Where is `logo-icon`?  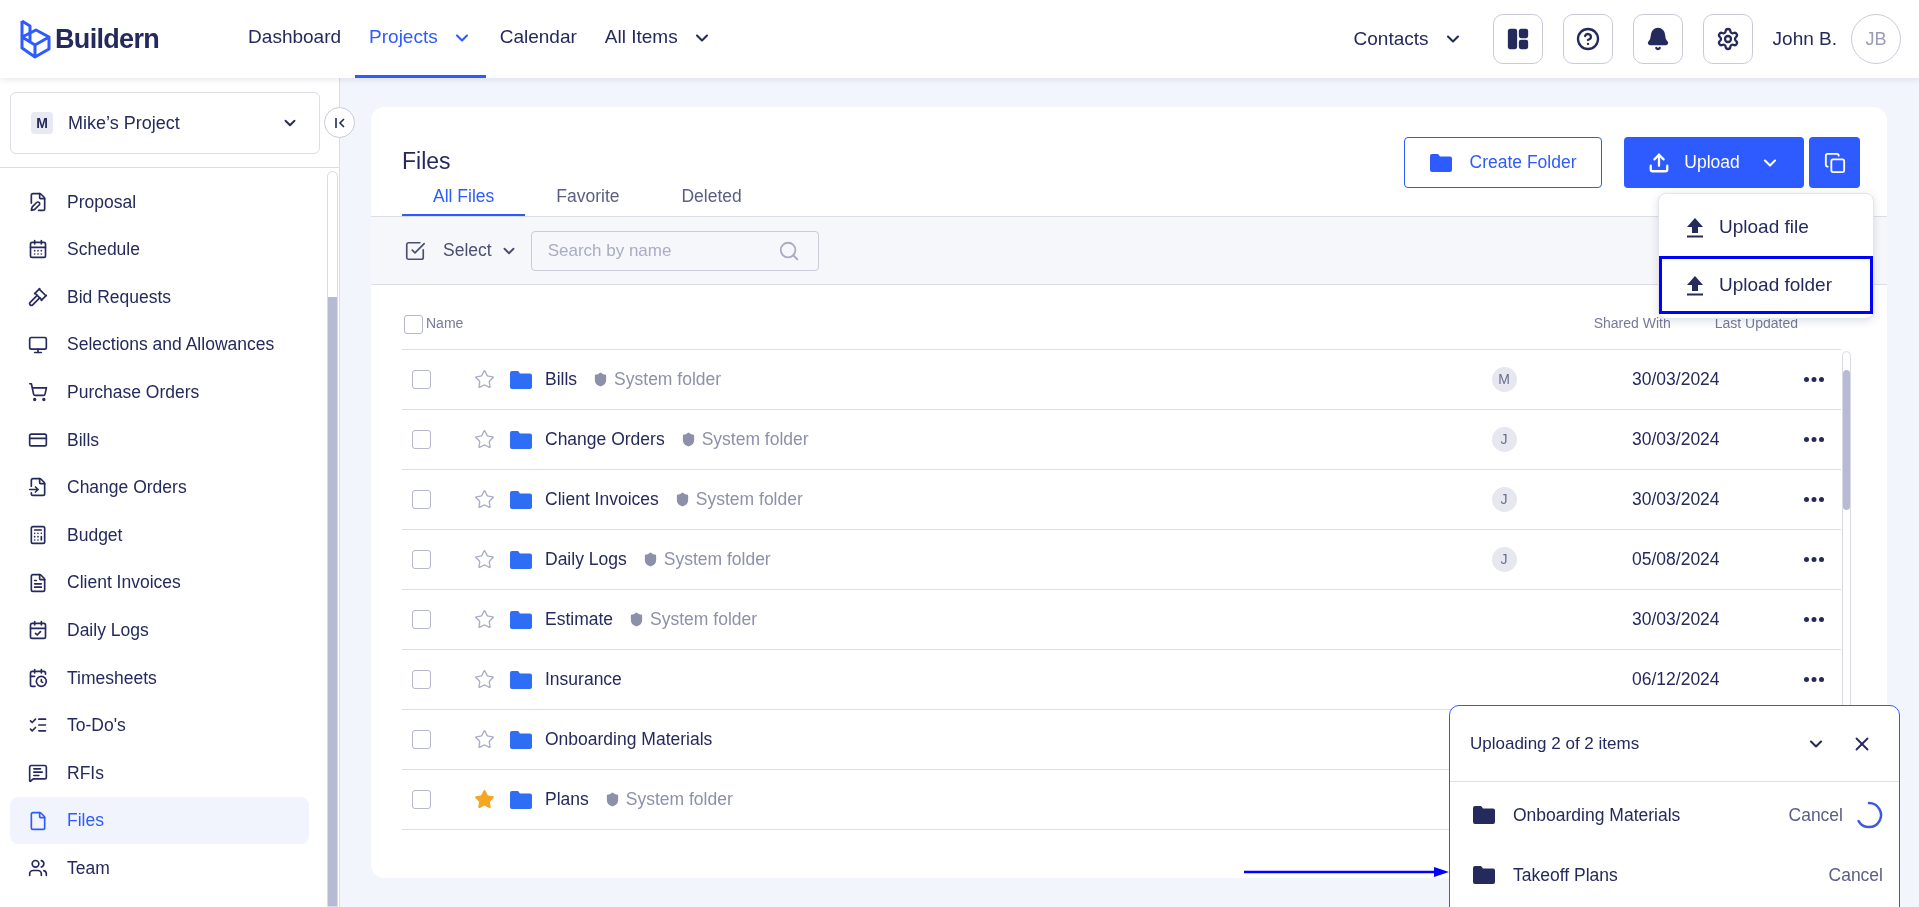
logo-icon is located at coordinates (35, 39).